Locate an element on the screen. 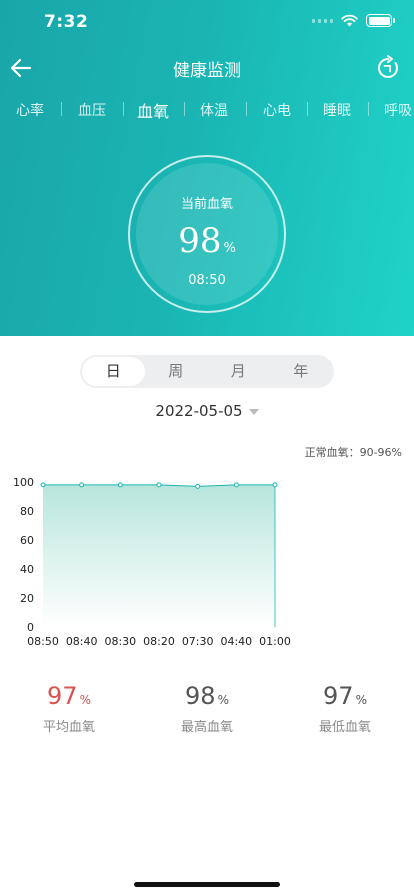  page-title: 健康监测 is located at coordinates (207, 71).